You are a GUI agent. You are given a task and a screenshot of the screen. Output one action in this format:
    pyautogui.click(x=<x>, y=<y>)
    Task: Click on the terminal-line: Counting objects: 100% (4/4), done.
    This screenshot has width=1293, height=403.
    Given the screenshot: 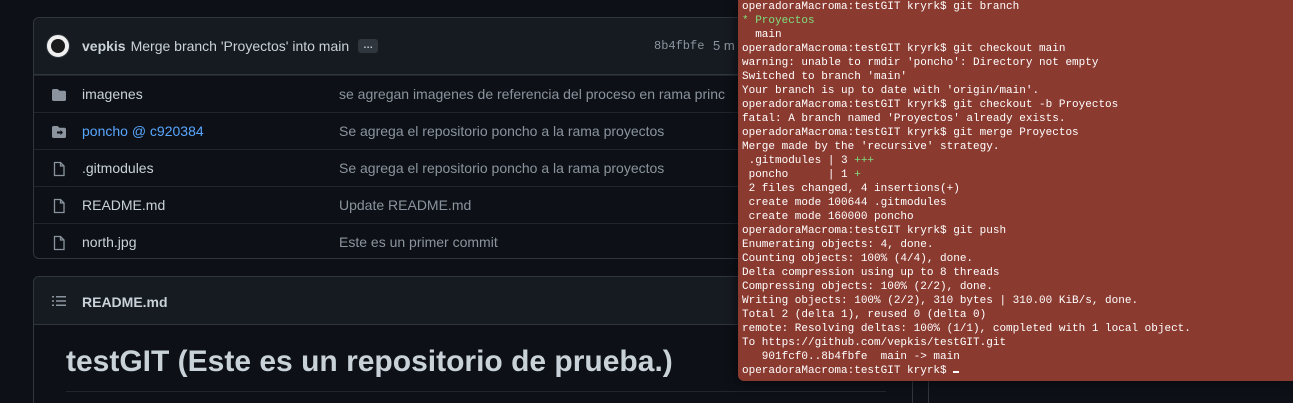 What is the action you would take?
    pyautogui.click(x=858, y=259)
    